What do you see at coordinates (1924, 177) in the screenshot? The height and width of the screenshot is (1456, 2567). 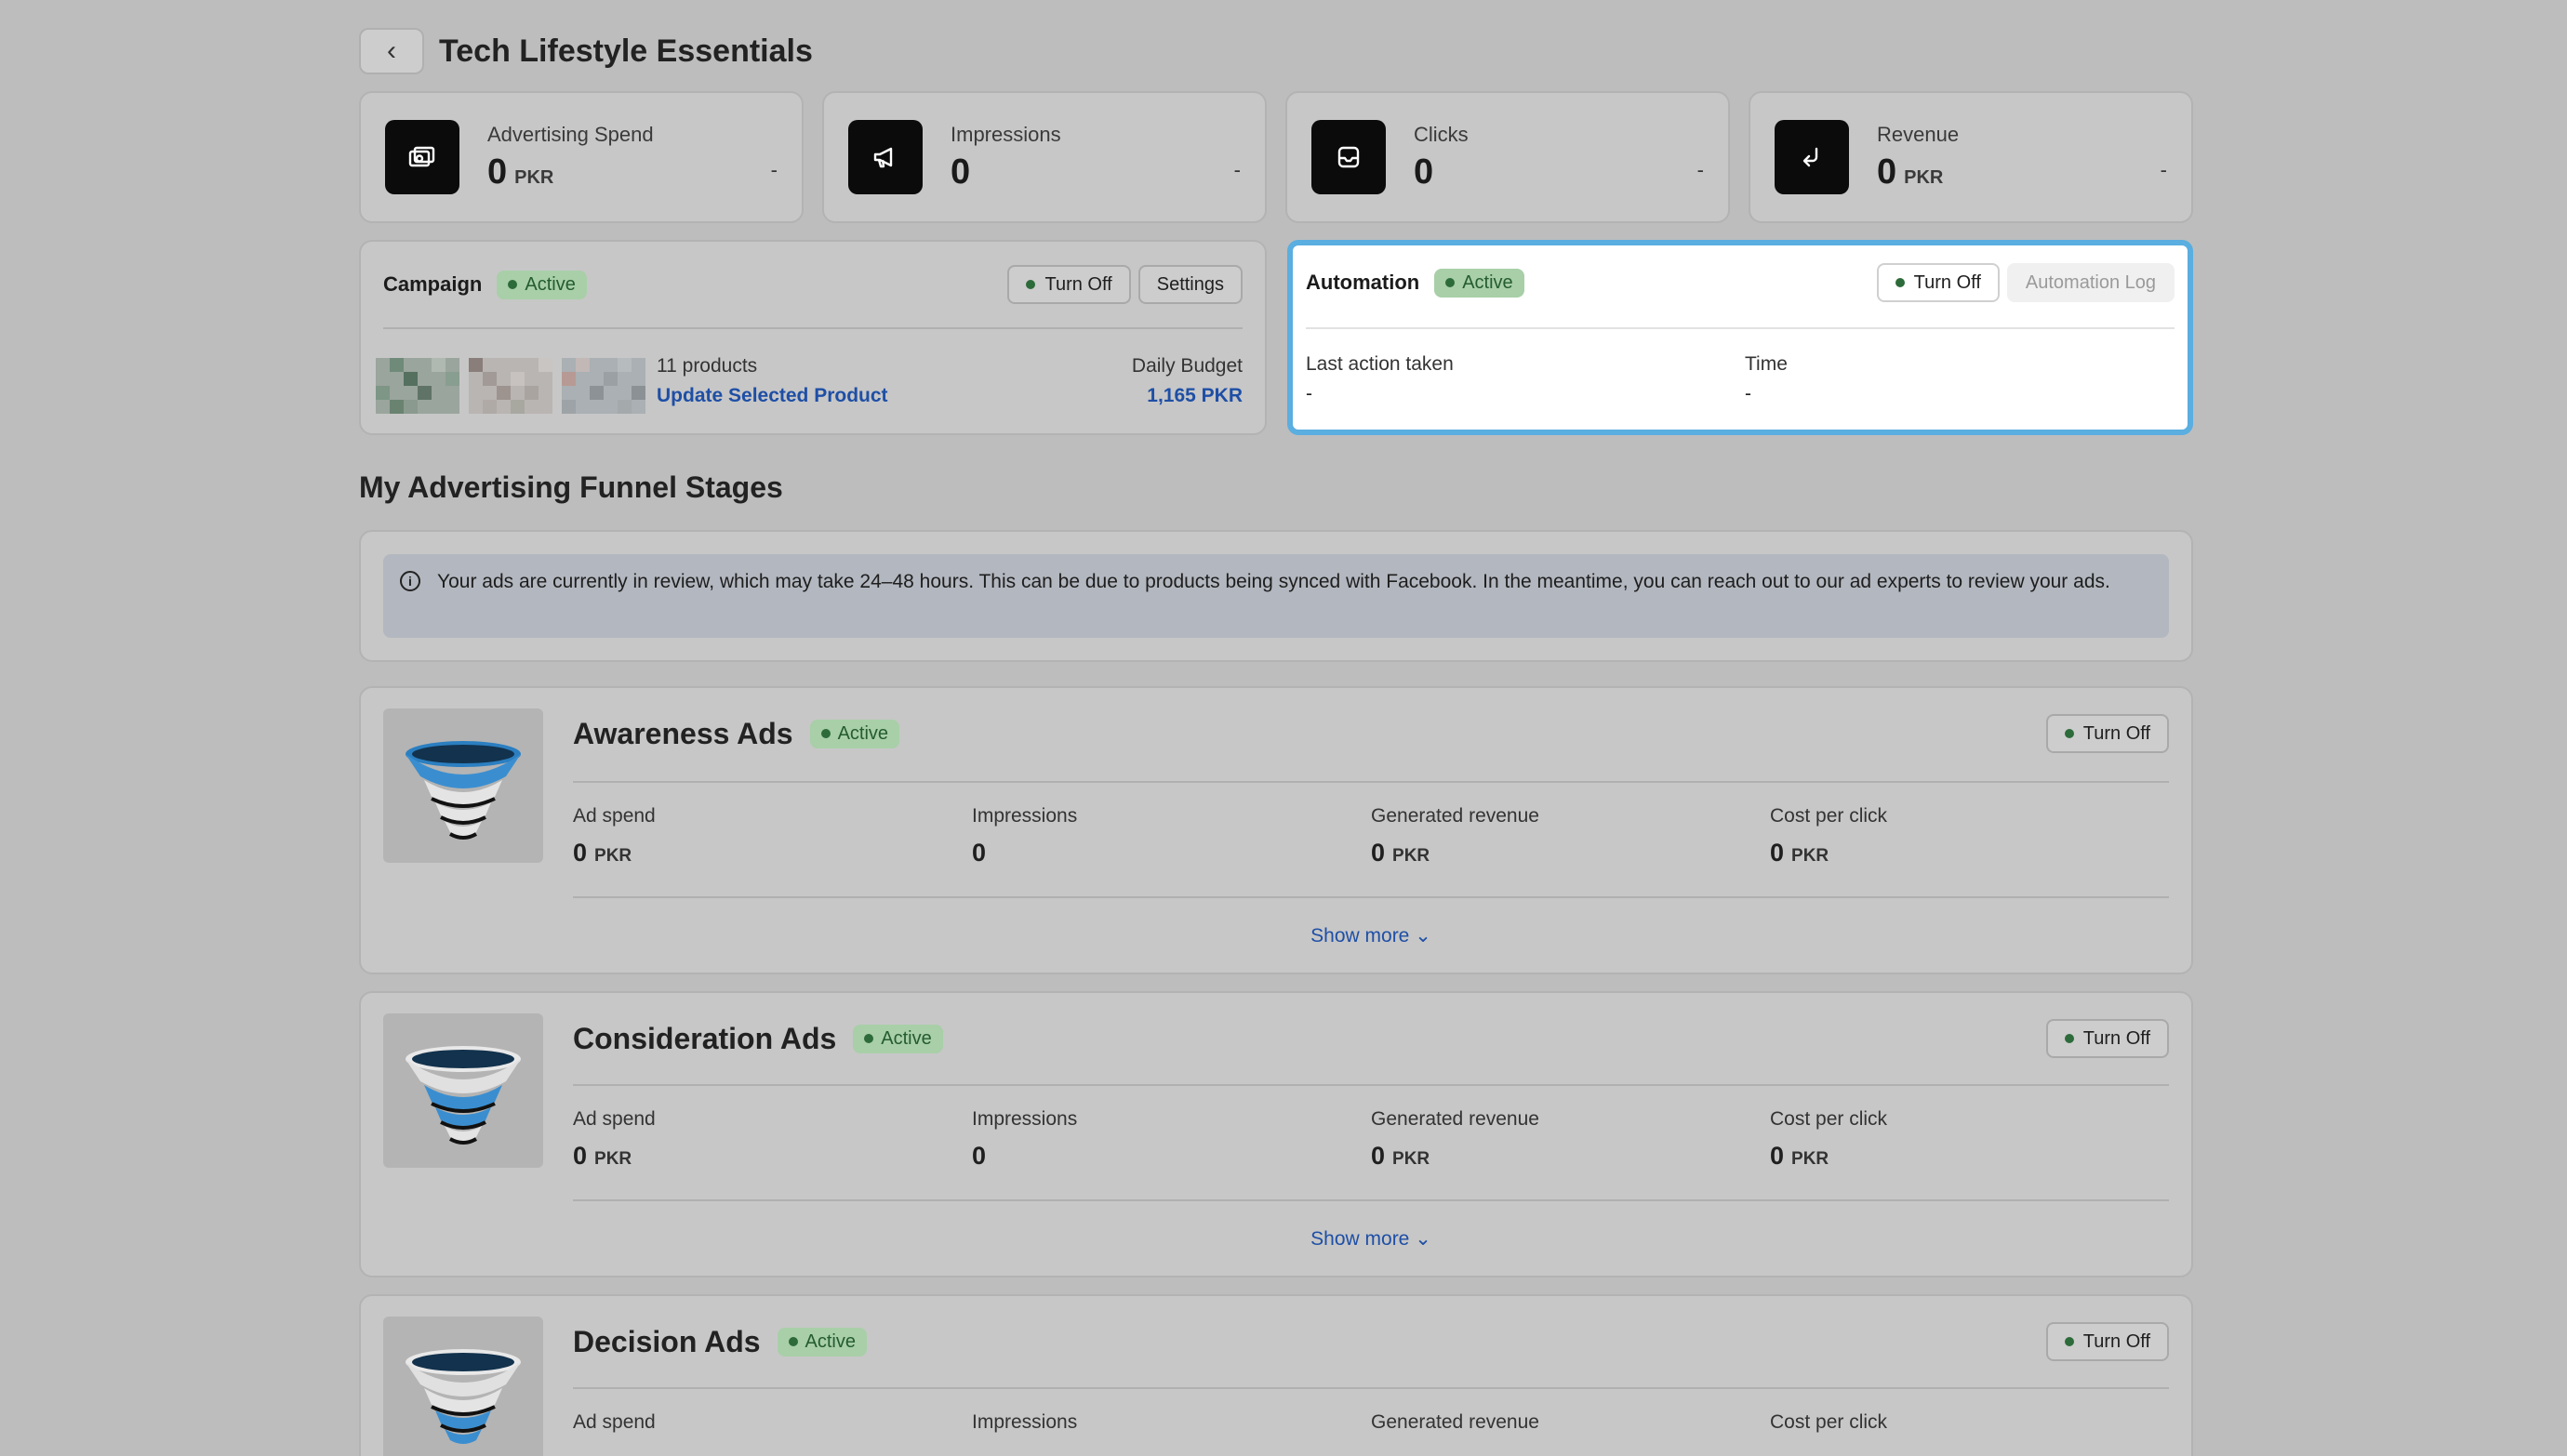 I see `stat-unit: PKR` at bounding box center [1924, 177].